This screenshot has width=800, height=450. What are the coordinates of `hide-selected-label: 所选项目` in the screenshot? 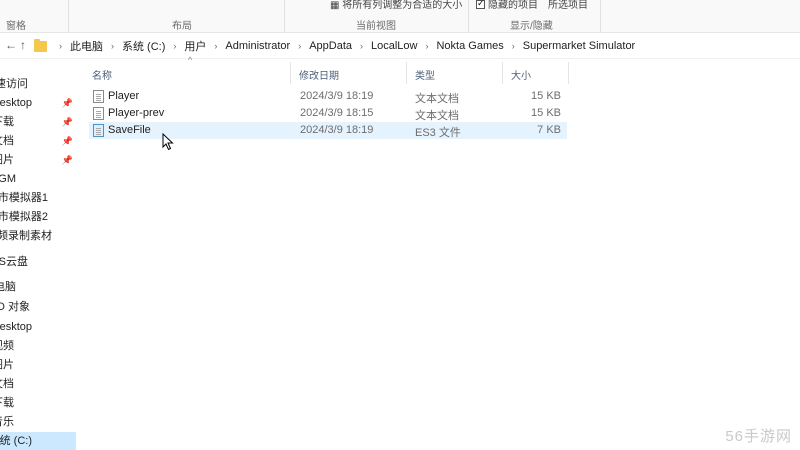 It's located at (568, 5).